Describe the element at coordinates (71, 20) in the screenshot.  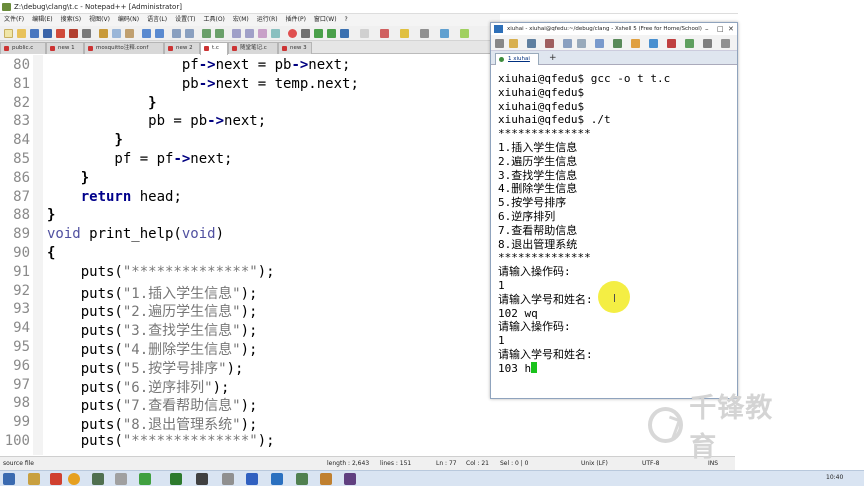
I see `menu-search: 搜索(S)` at that location.